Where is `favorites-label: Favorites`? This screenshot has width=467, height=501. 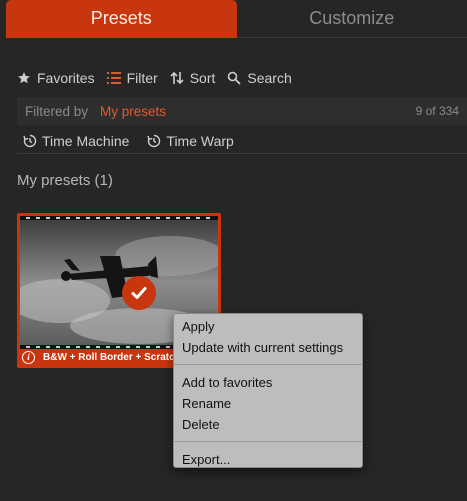
favorites-label: Favorites is located at coordinates (66, 78).